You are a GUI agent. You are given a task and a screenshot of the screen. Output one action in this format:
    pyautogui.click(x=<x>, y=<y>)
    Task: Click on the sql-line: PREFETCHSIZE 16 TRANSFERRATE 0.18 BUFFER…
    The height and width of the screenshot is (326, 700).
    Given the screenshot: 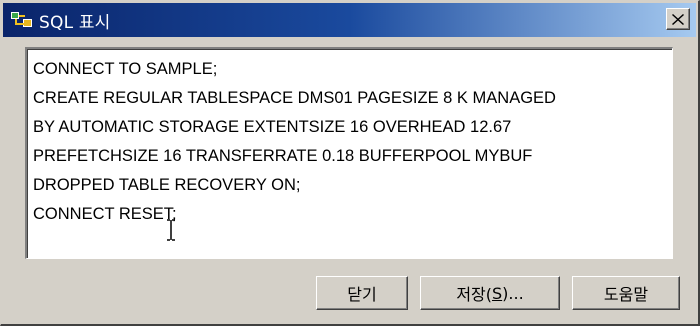 What is the action you would take?
    pyautogui.click(x=283, y=156)
    